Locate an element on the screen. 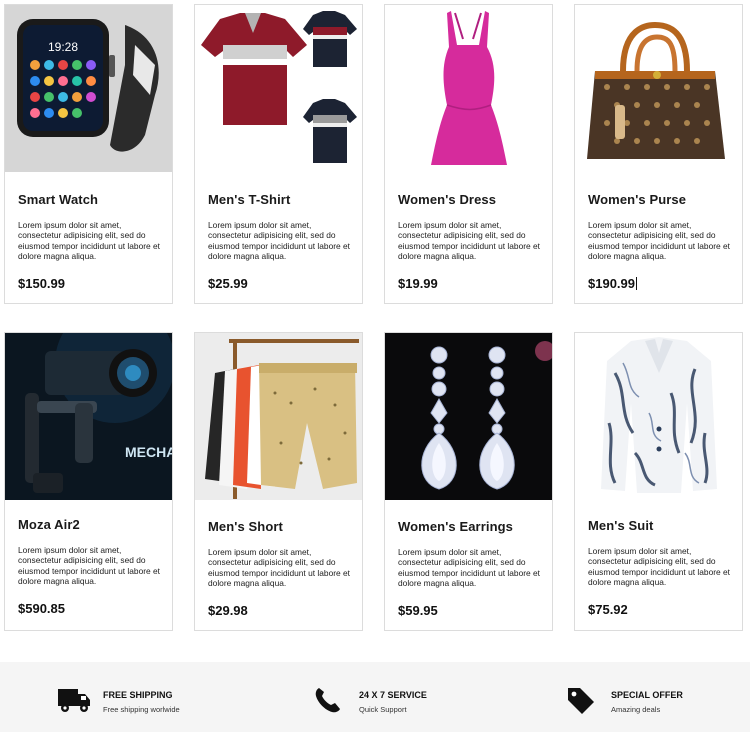 This screenshot has height=732, width=750. truck-icon is located at coordinates (75, 700).